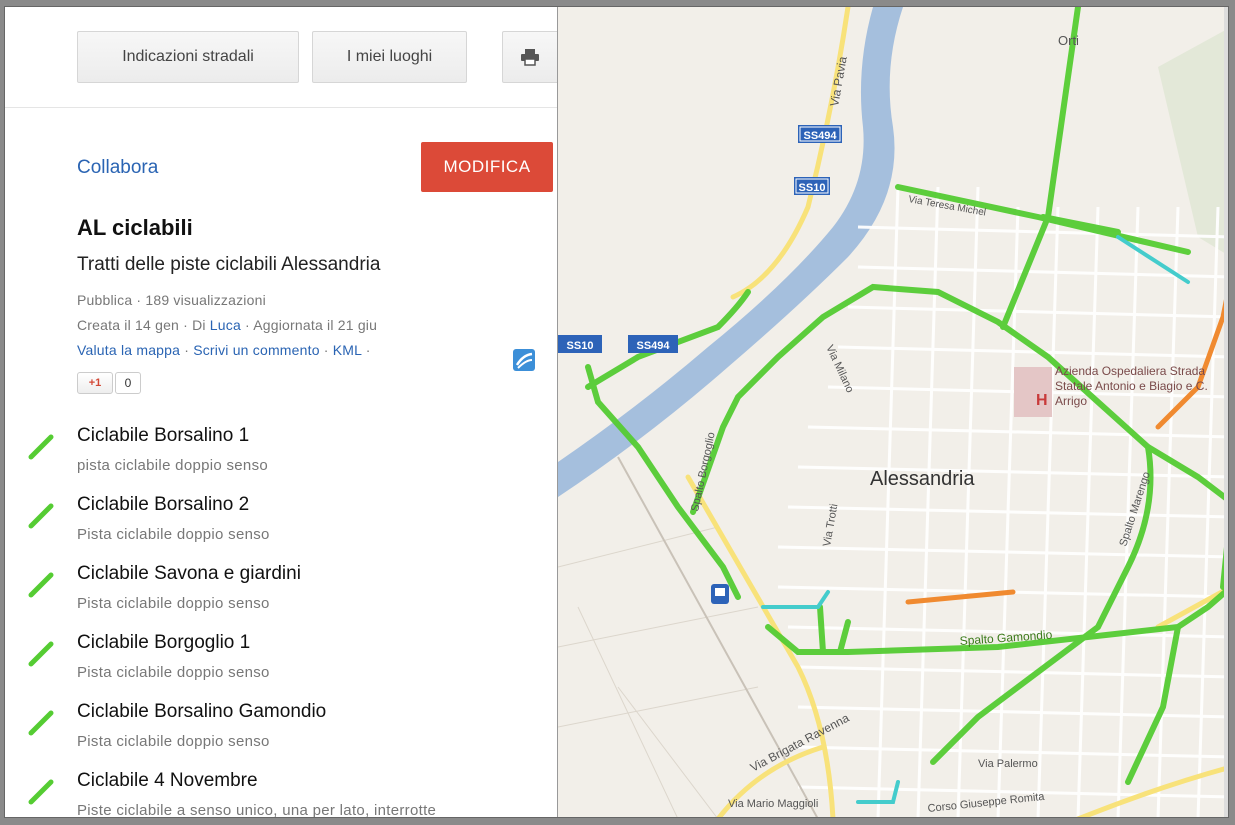 The height and width of the screenshot is (825, 1235). Describe the element at coordinates (143, 325) in the screenshot. I see `created-prefix: Creata il 14 gen · Di` at that location.